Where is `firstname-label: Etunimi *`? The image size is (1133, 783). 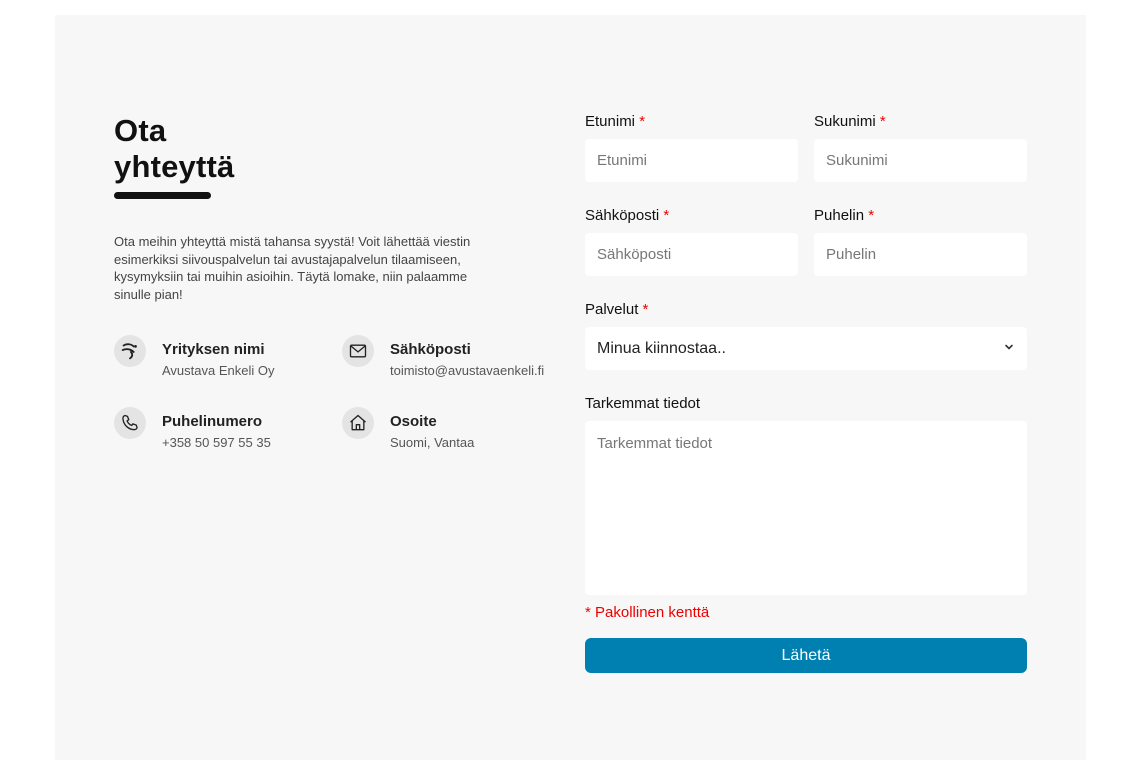
firstname-label: Etunimi * is located at coordinates (615, 121).